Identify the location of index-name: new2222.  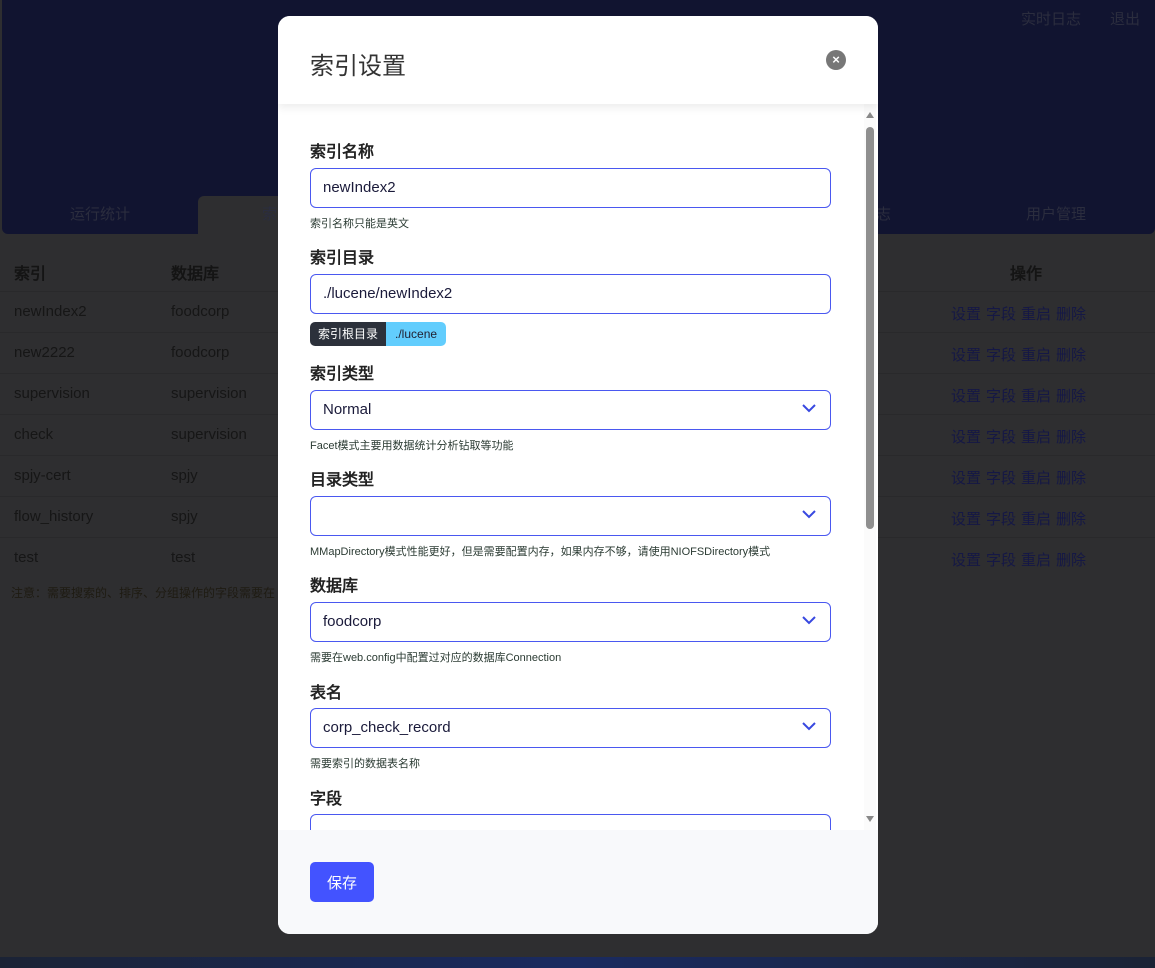
(44, 352).